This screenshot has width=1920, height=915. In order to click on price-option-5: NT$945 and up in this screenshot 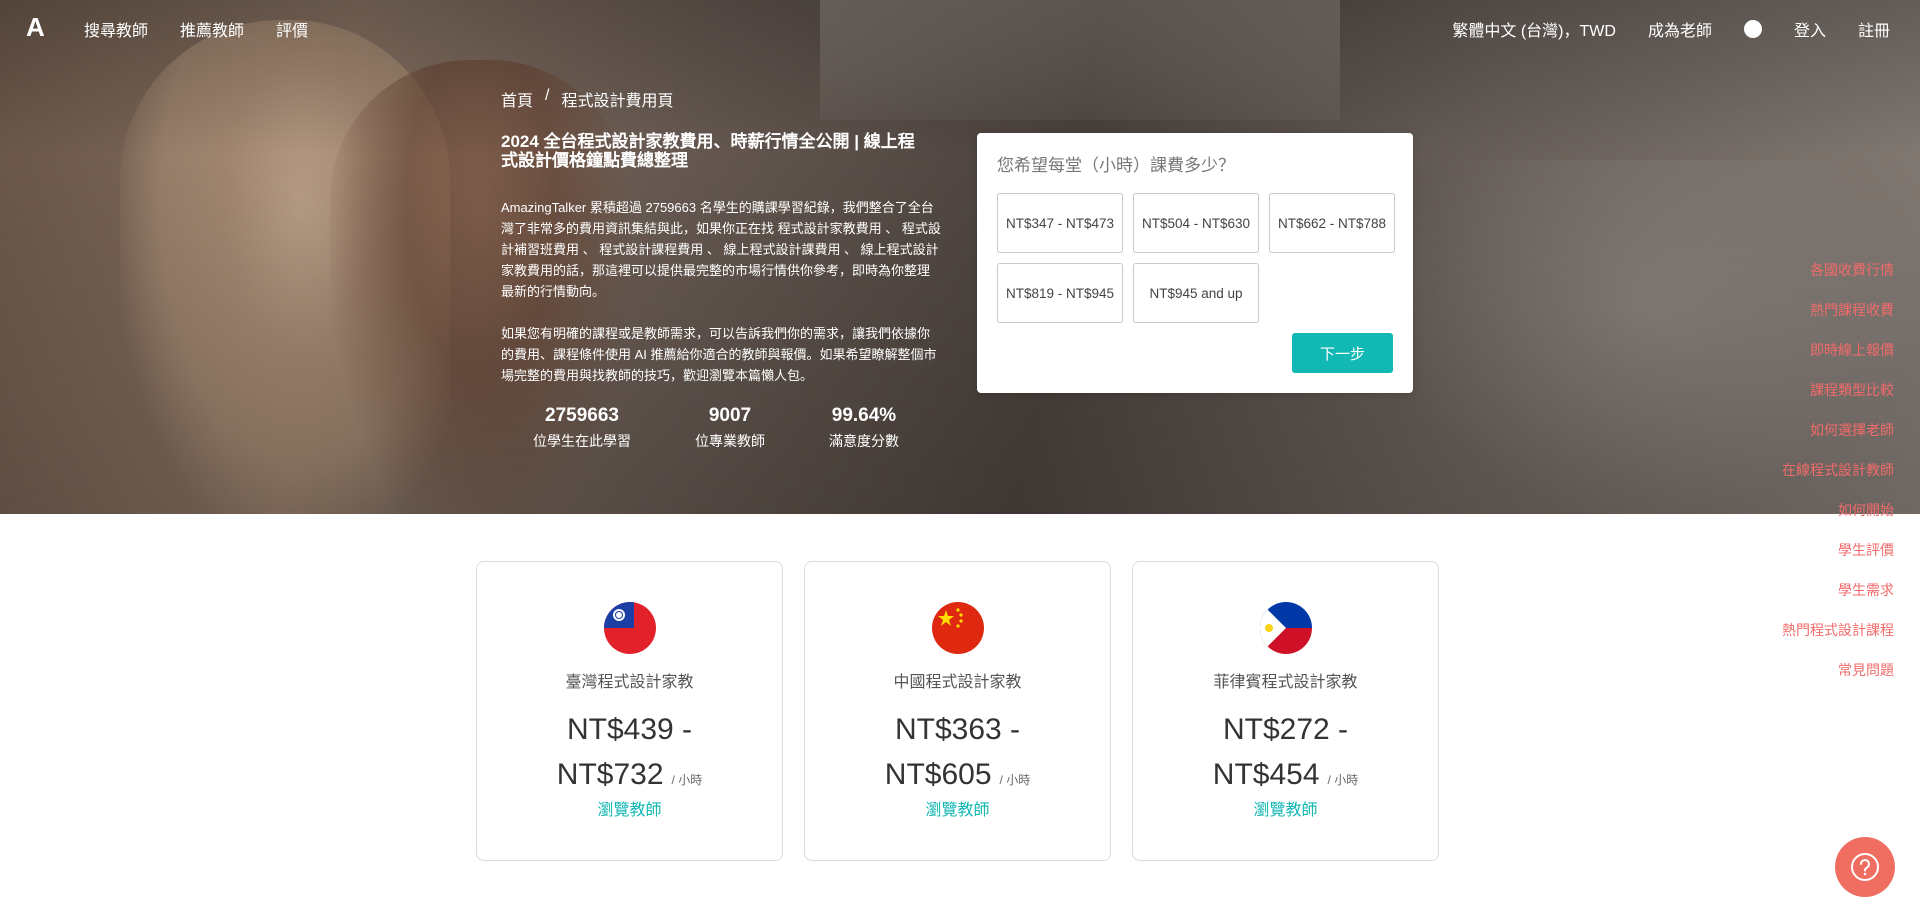, I will do `click(1196, 293)`.